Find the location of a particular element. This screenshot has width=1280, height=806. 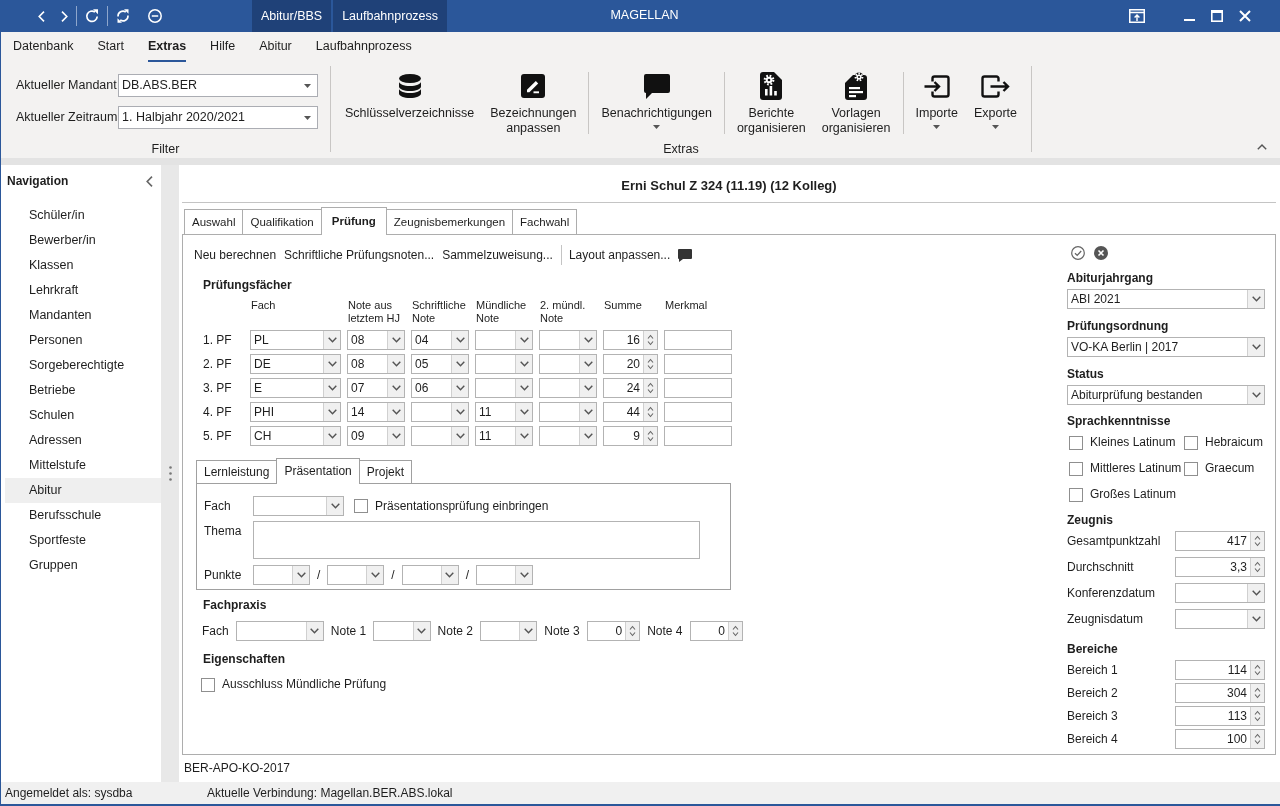

number-field: 113 is located at coordinates (1220, 716).